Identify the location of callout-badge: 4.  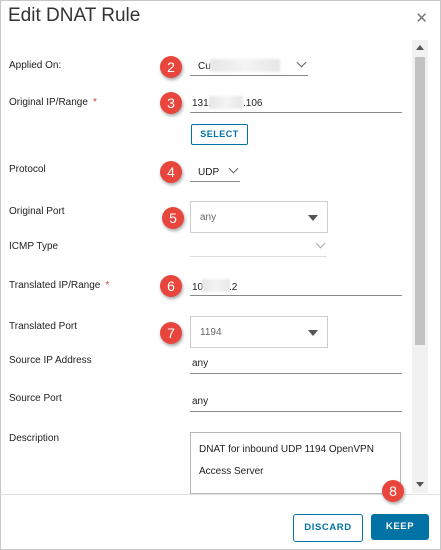
(171, 172).